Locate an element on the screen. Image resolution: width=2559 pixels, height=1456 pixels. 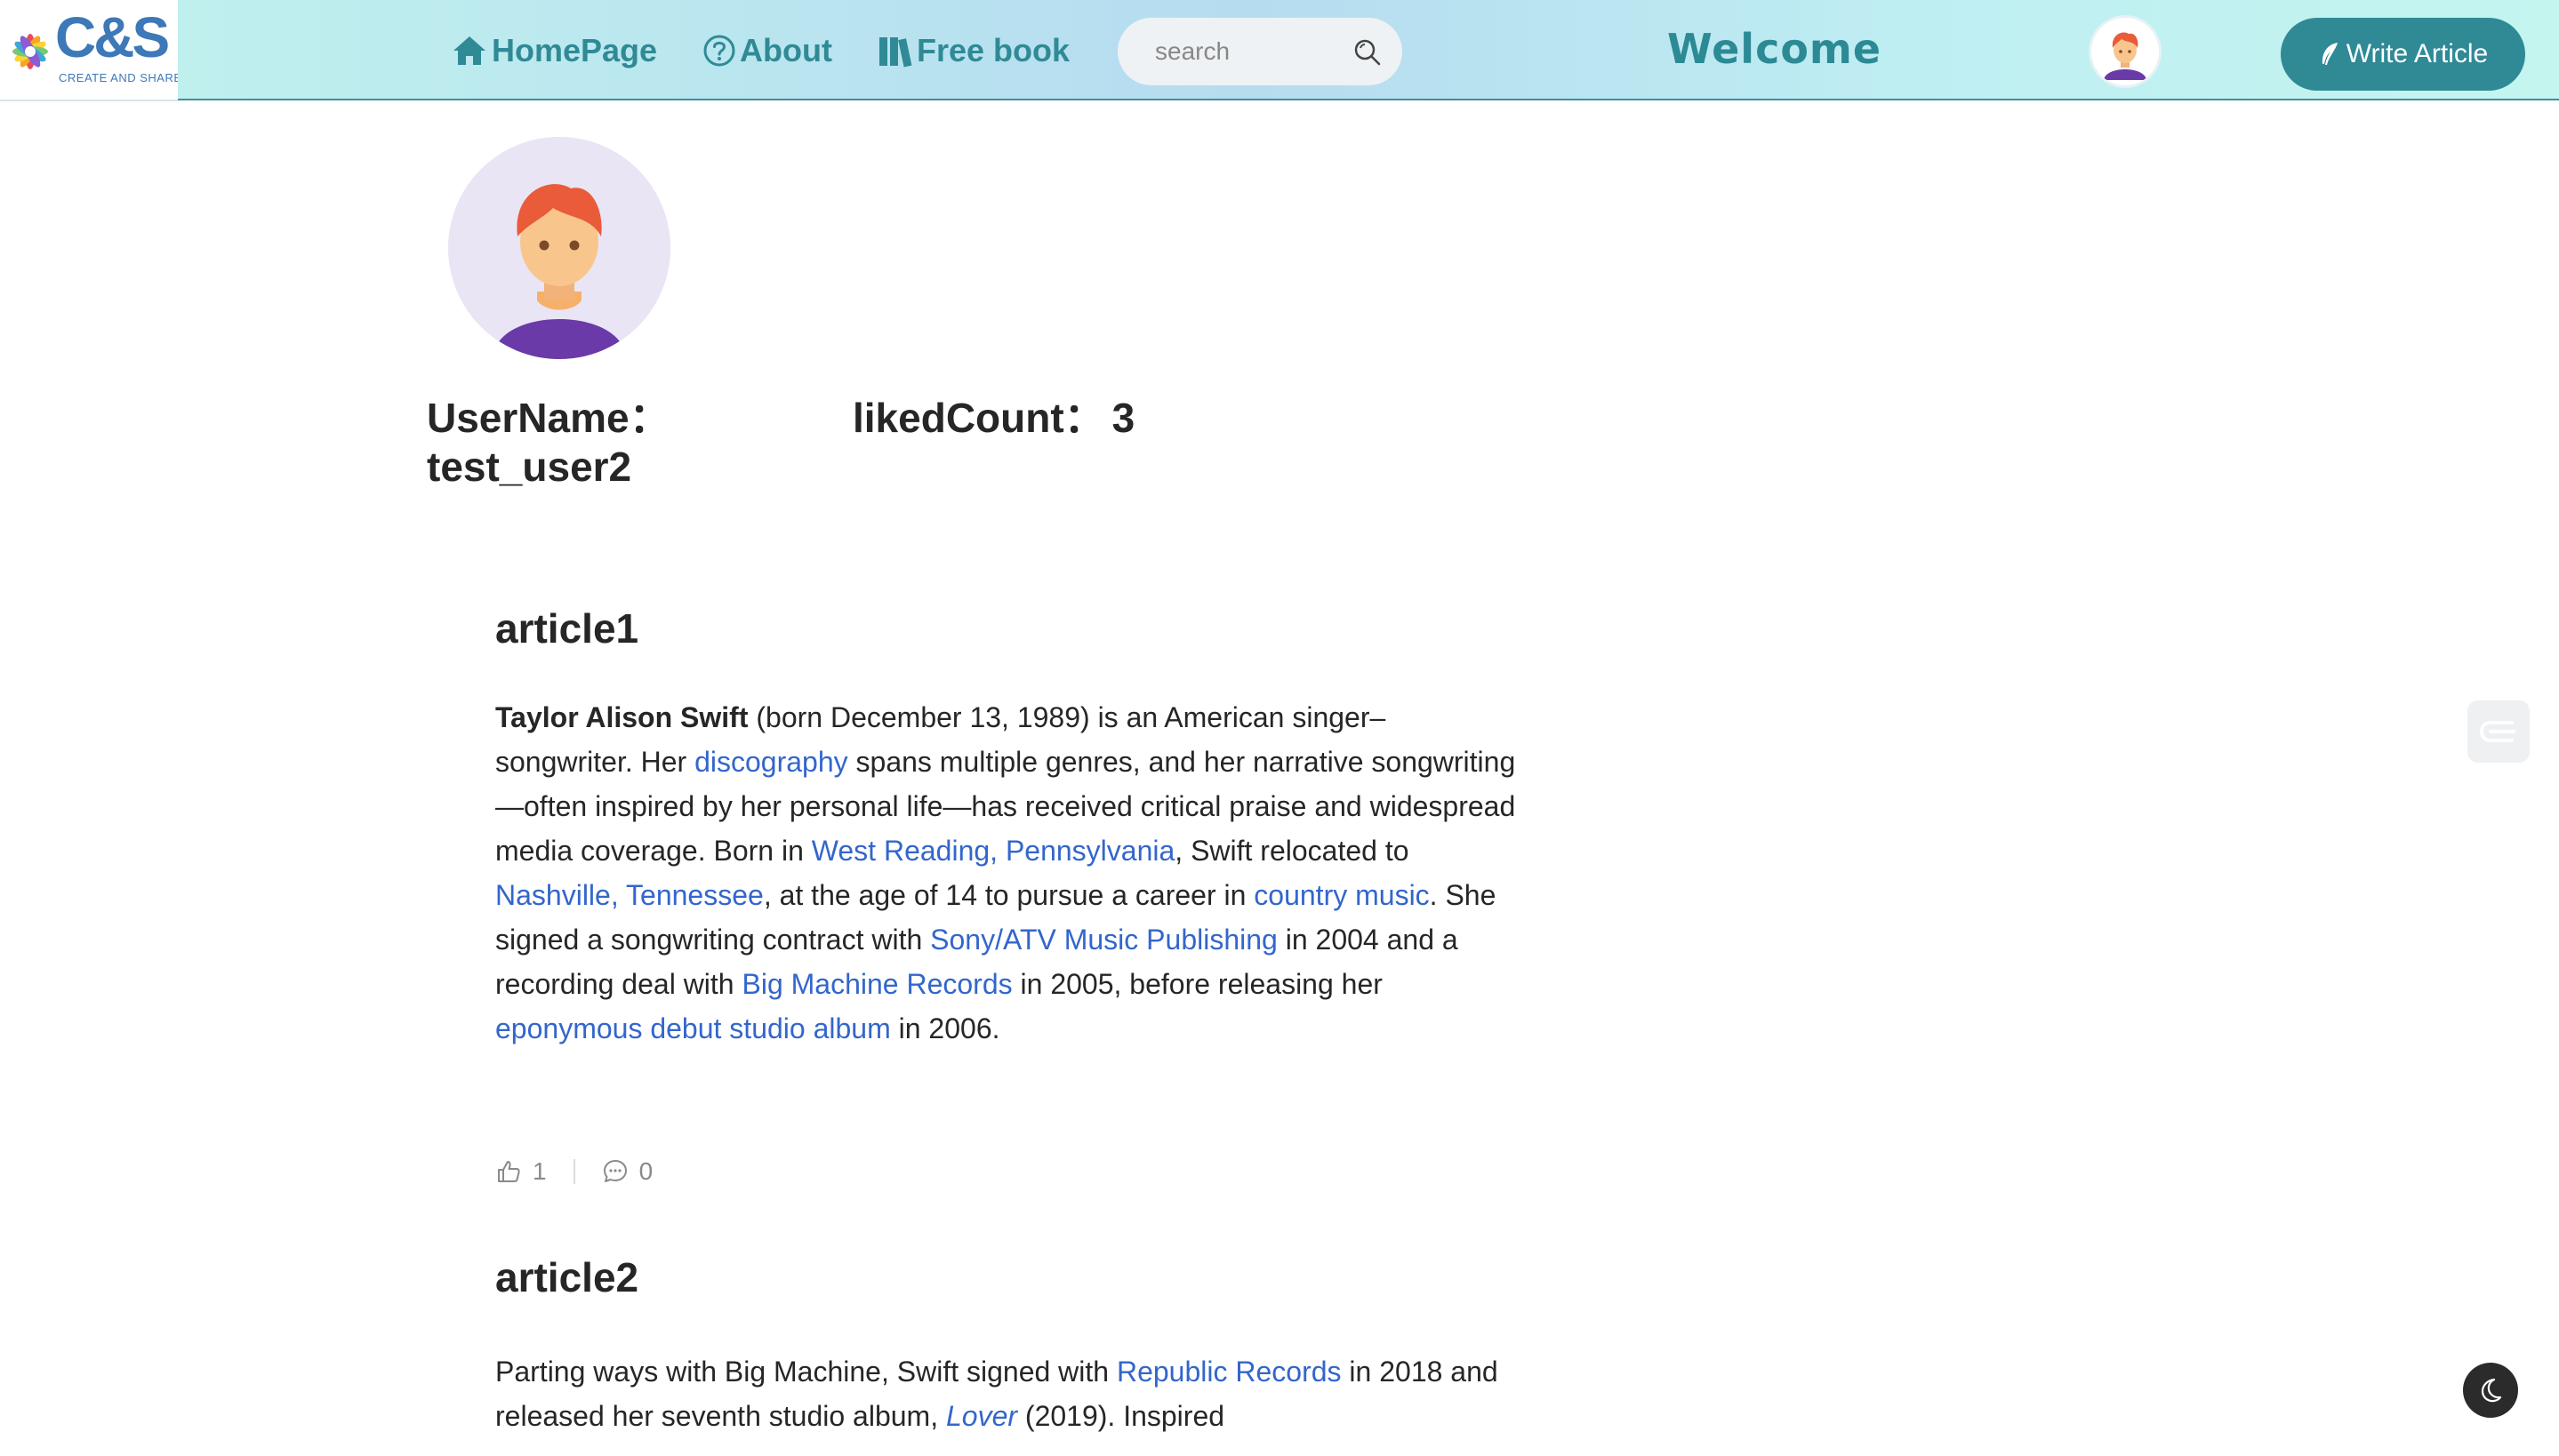
link-debut-album: eponymous debut studio album is located at coordinates (693, 1028).